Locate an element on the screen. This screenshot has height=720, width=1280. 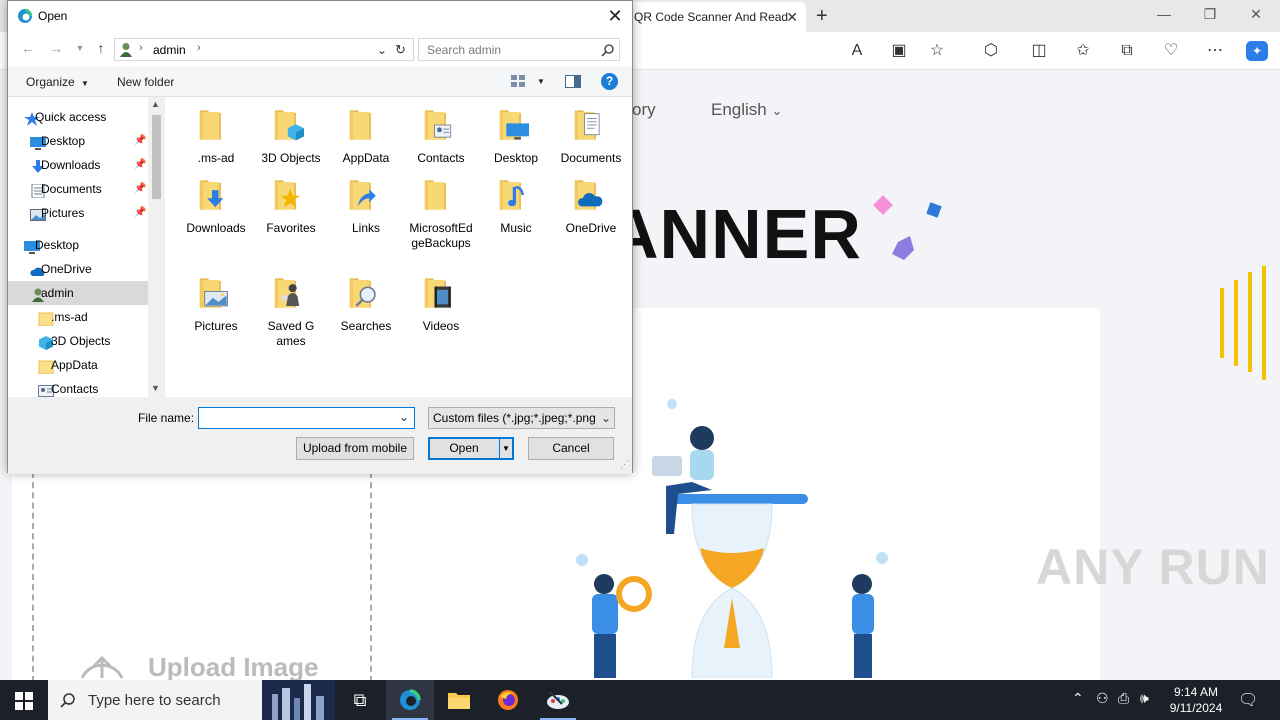
nav-item-desktop: Desktop 📌 is located at coordinates (78, 141).